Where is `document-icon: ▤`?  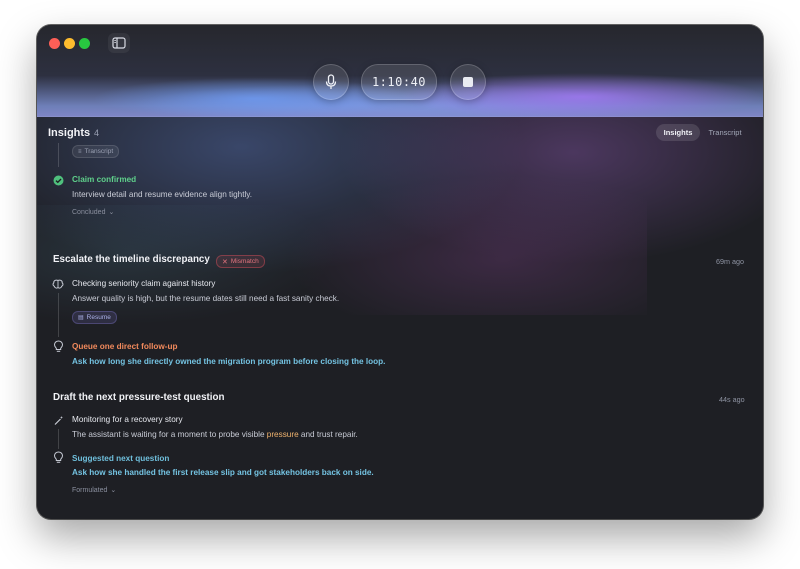 document-icon: ▤ is located at coordinates (81, 318).